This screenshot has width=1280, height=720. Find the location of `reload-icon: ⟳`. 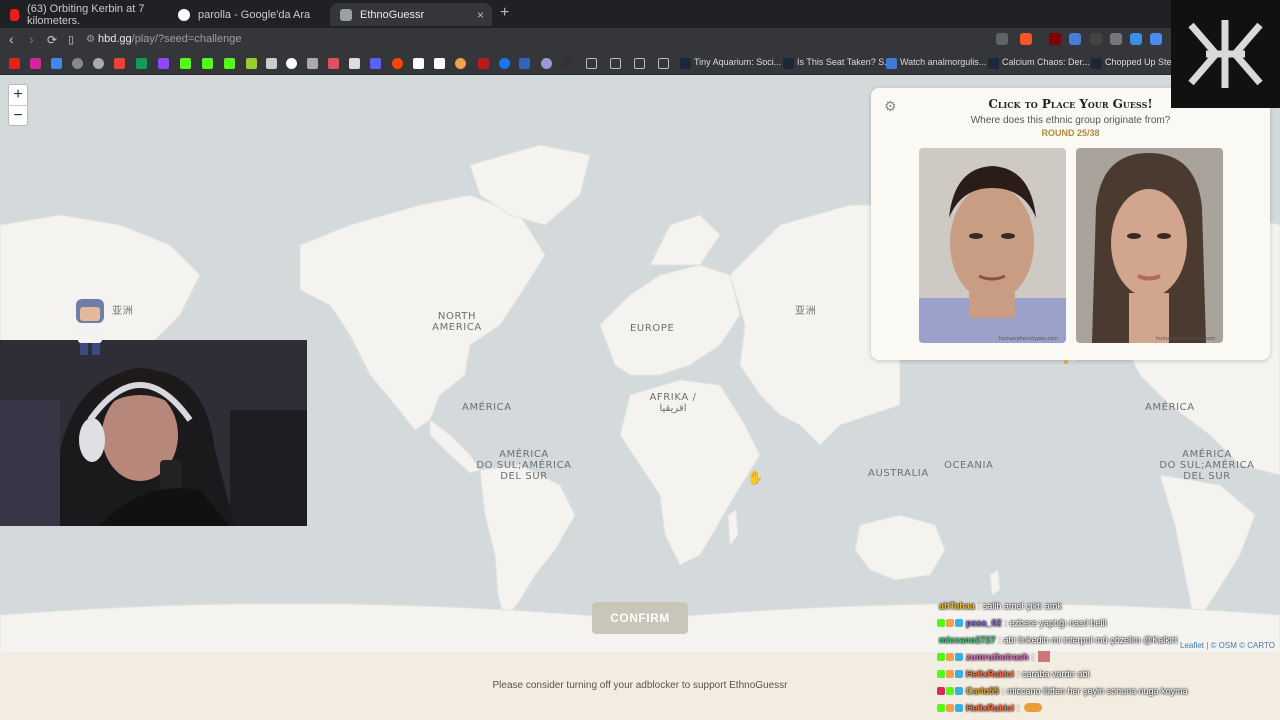

reload-icon: ⟳ is located at coordinates (52, 40).